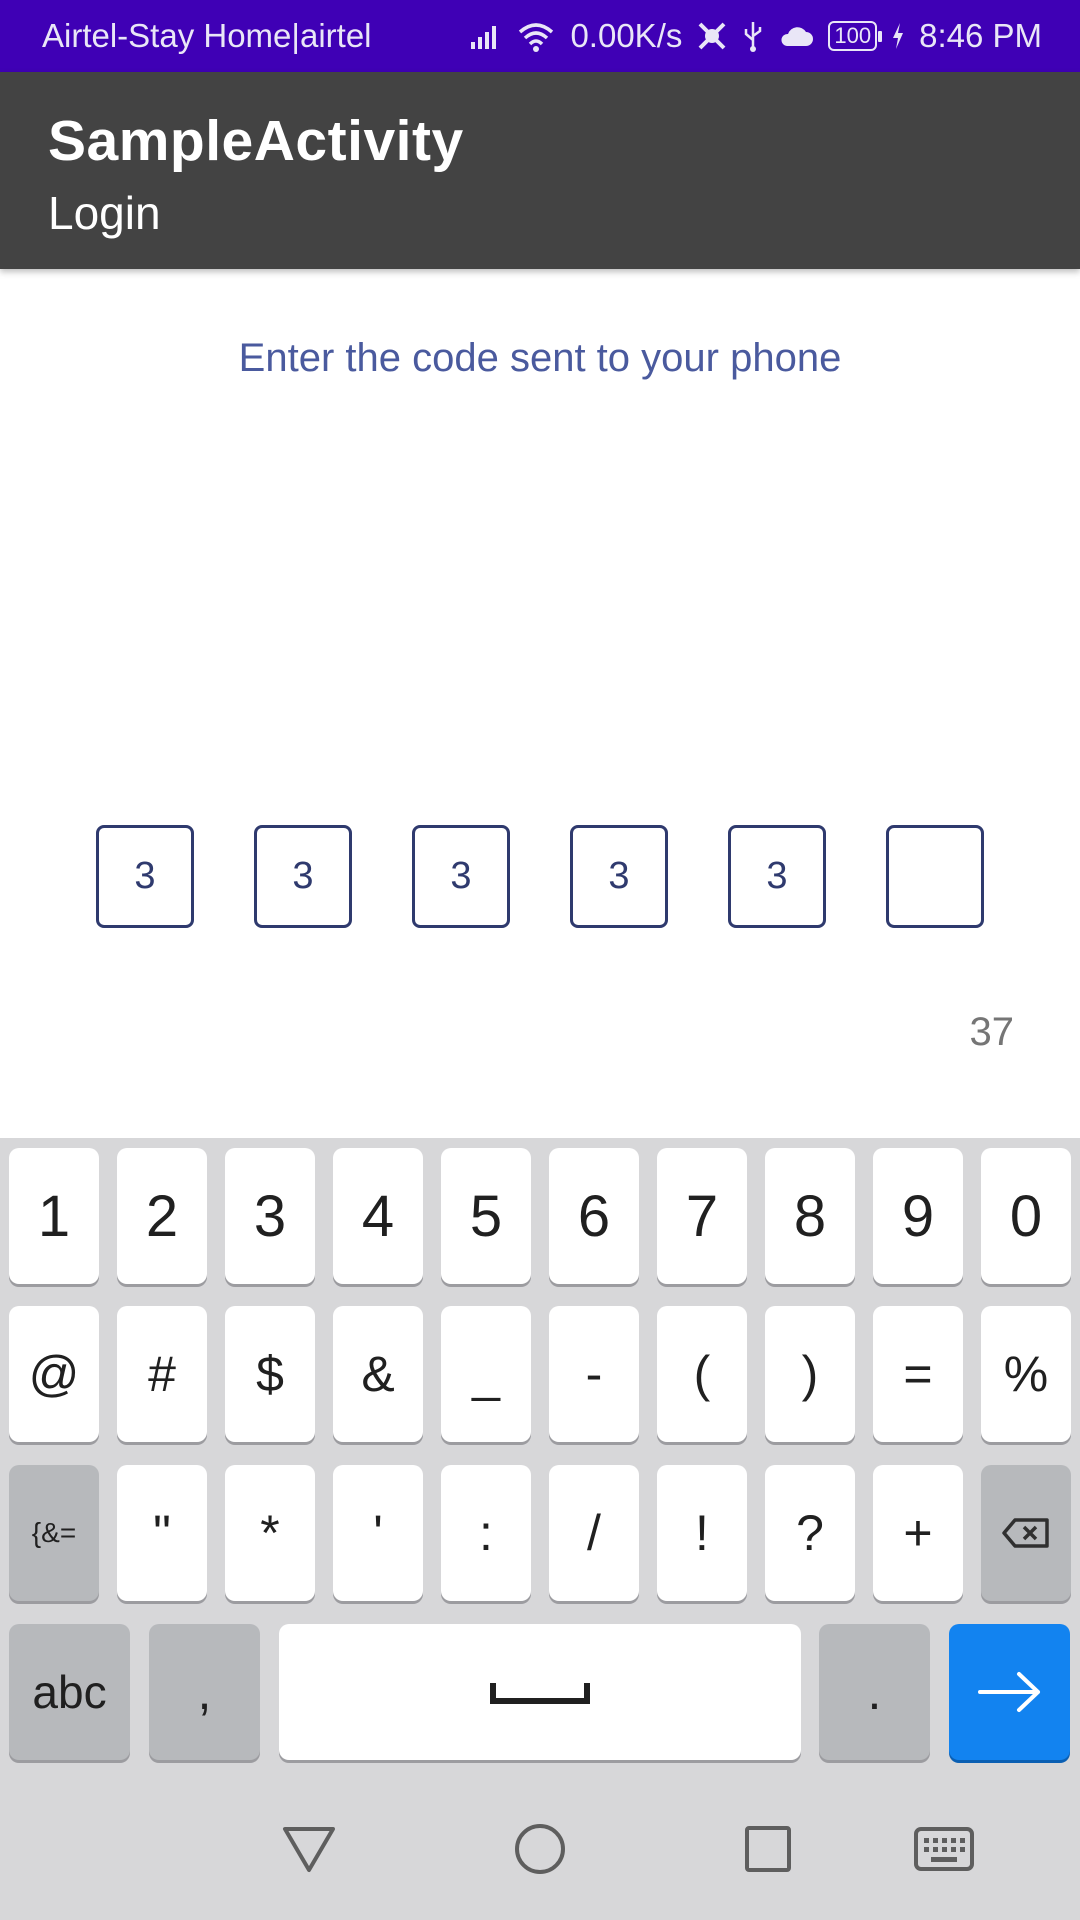 The height and width of the screenshot is (1920, 1080). Describe the element at coordinates (270, 1374) in the screenshot. I see `key-dollar: $` at that location.